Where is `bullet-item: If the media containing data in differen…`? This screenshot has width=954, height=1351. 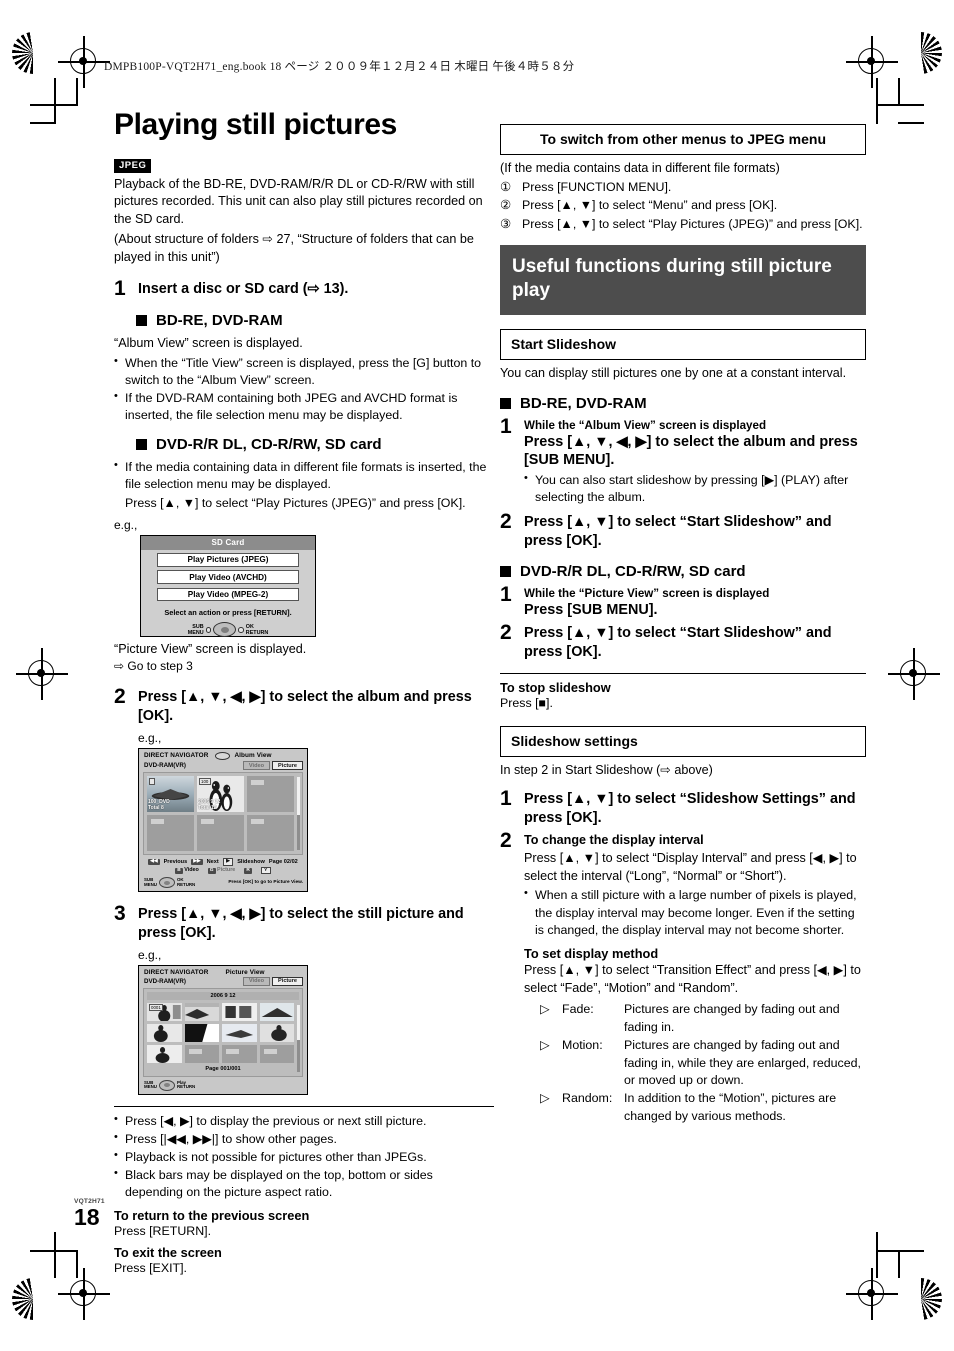 bullet-item: If the media containing data in differen… is located at coordinates (304, 475).